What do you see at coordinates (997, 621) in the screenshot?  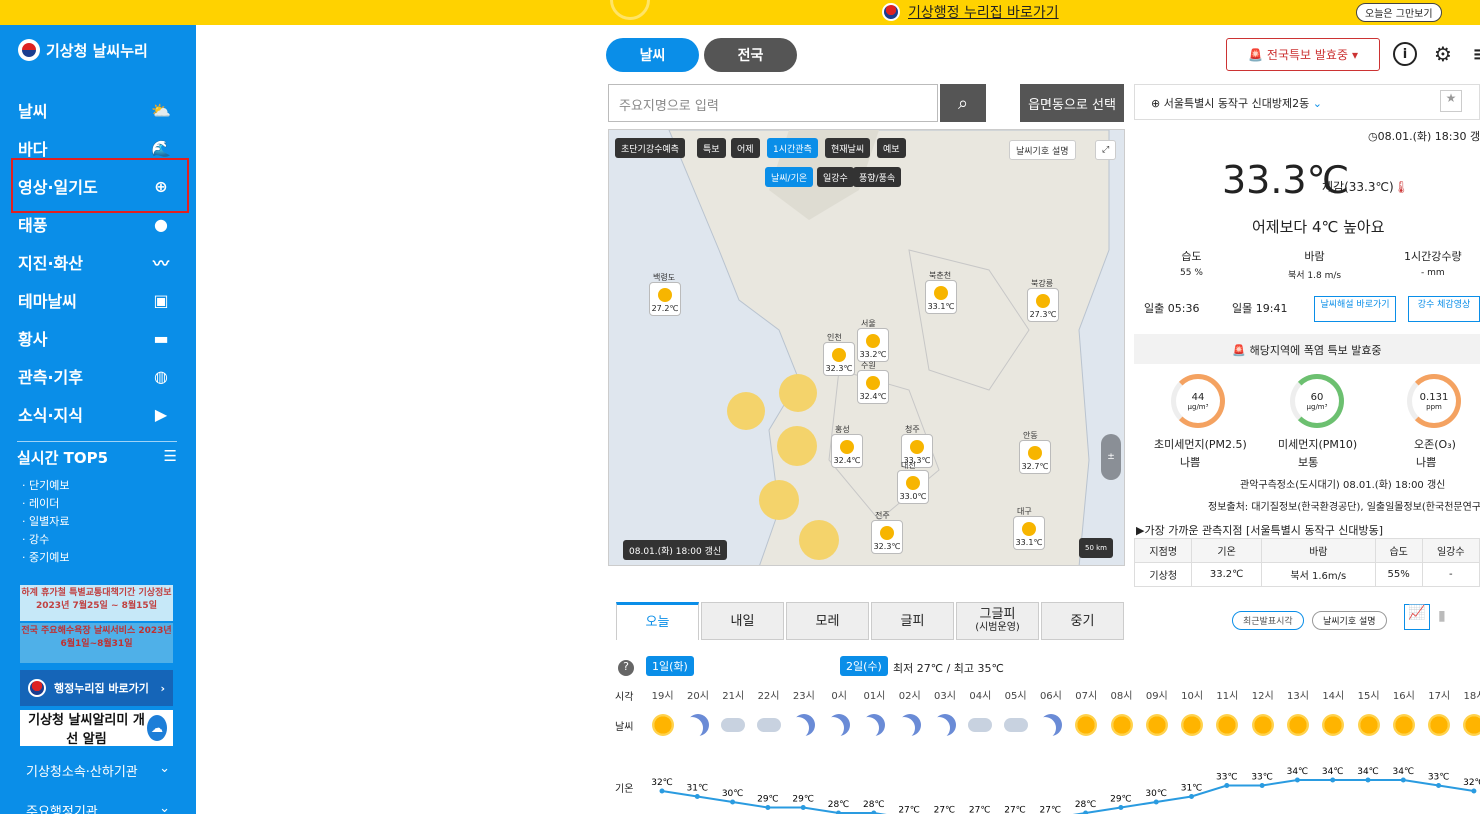 I see `forecast-tab-4: 그글피 (시범운영)` at bounding box center [997, 621].